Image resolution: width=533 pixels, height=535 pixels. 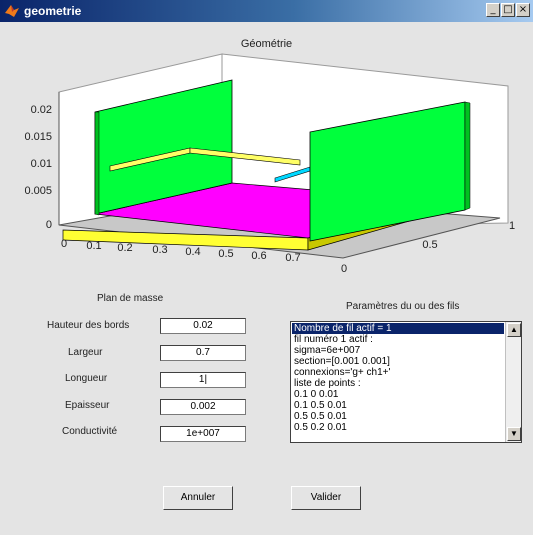 What do you see at coordinates (41, 164) in the screenshot?
I see `z-tick-label: 0.01` at bounding box center [41, 164].